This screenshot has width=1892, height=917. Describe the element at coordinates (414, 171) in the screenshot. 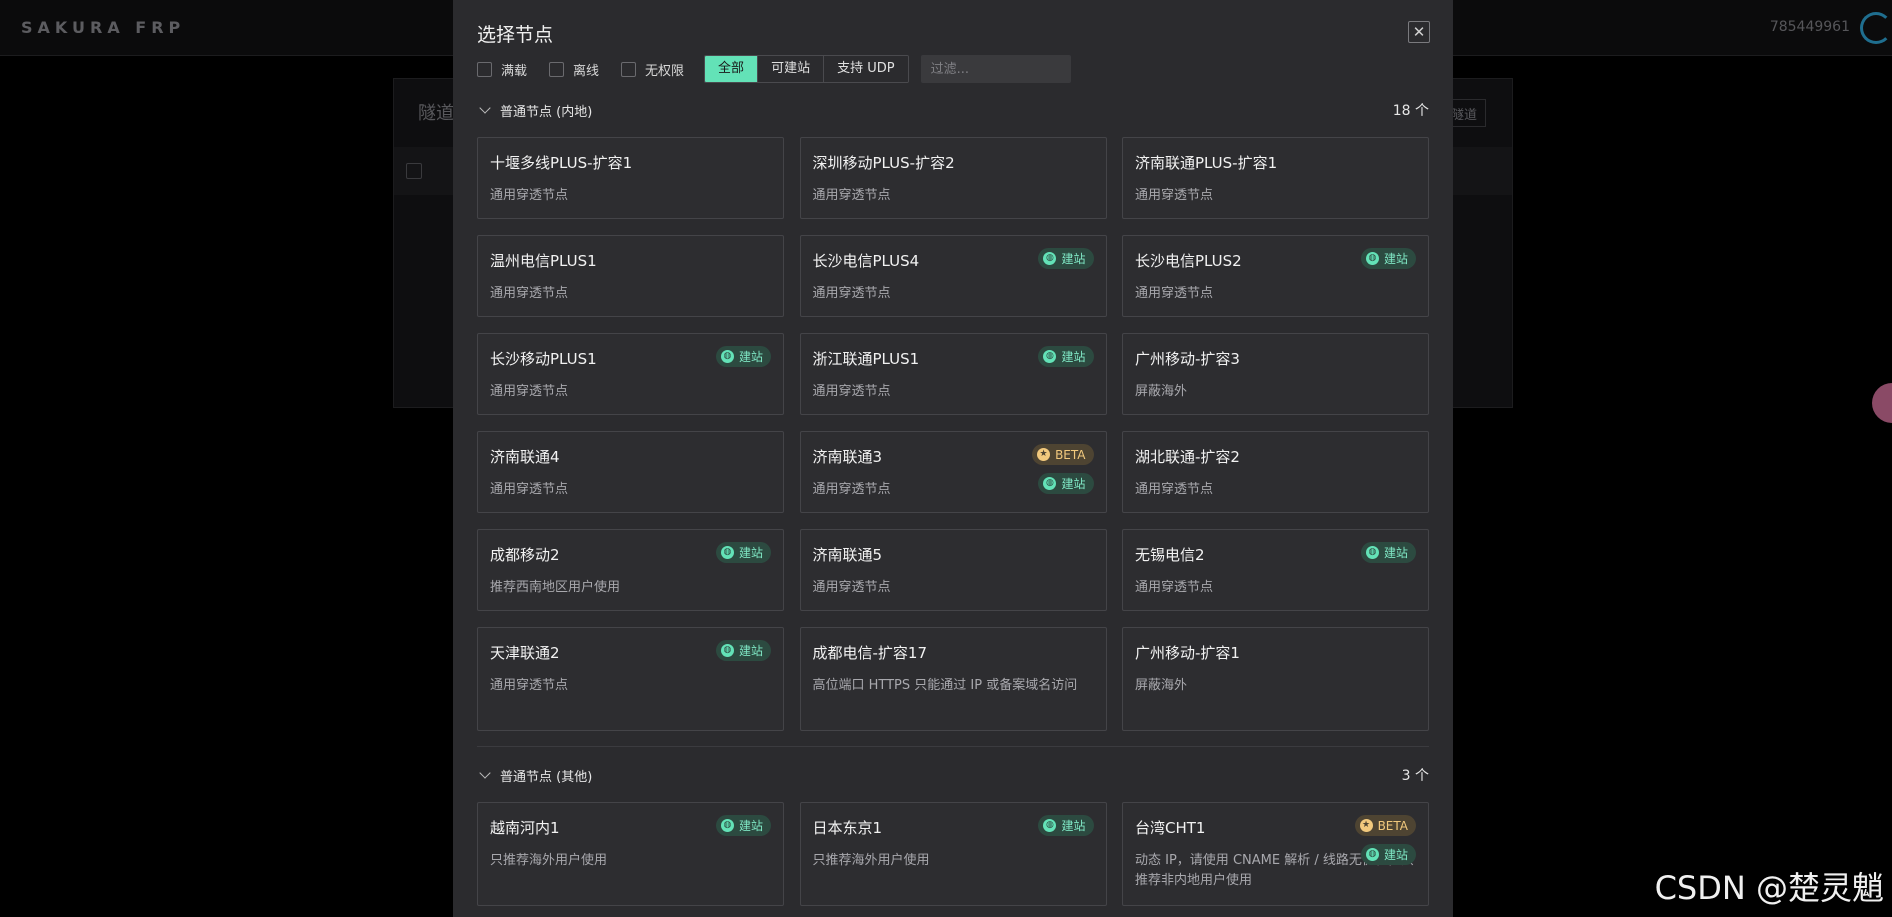

I see `select-all-checkbox` at that location.